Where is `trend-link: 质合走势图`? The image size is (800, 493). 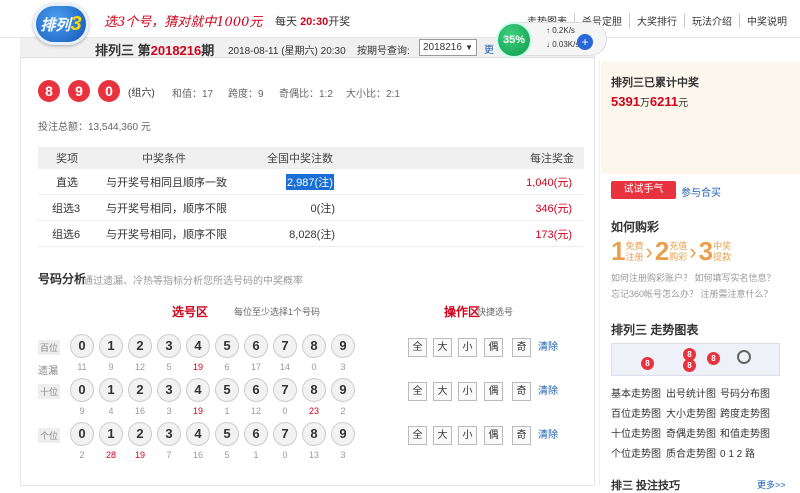
trend-link: 质合走势图 is located at coordinates (691, 452).